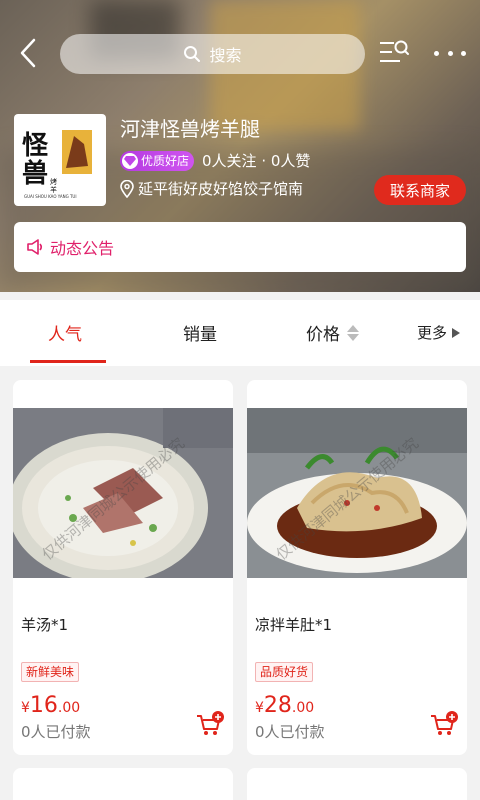 The height and width of the screenshot is (800, 480). Describe the element at coordinates (50, 196) in the screenshot. I see `svg-text: GUAI SHOU KAO YANG TUI` at that location.